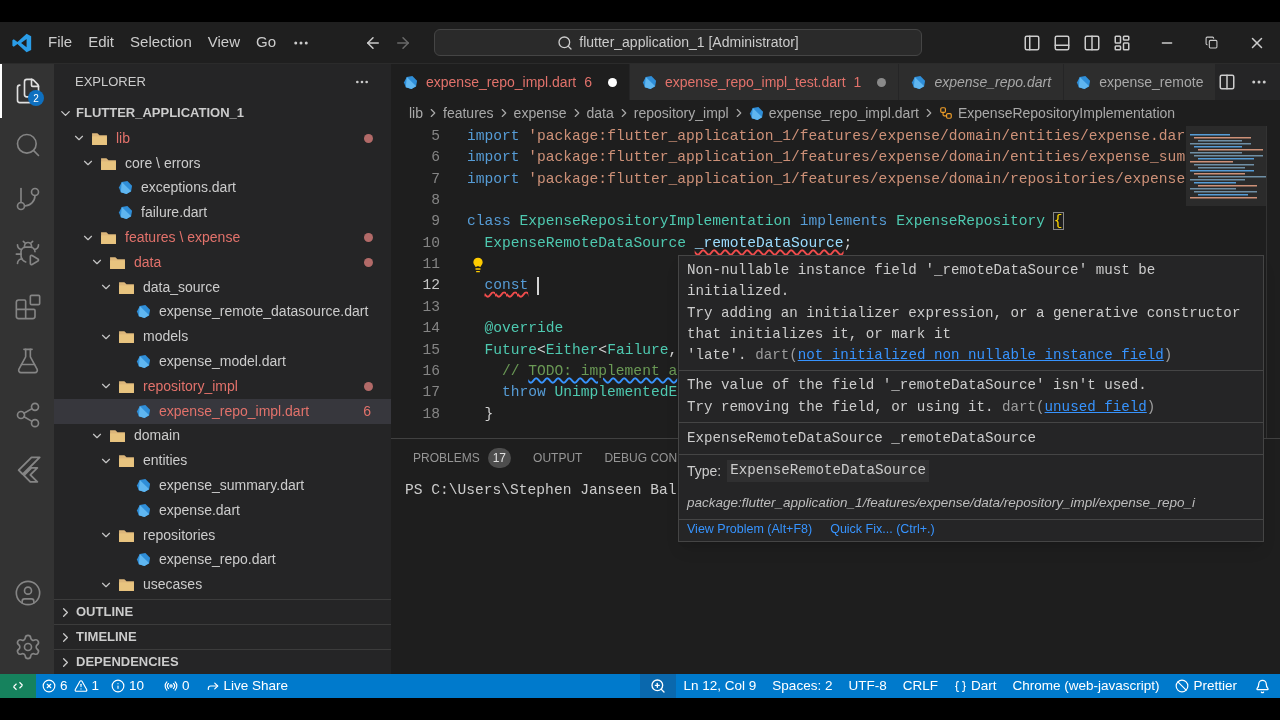 The width and height of the screenshot is (1280, 720). I want to click on code-line: const, so click(506, 285).